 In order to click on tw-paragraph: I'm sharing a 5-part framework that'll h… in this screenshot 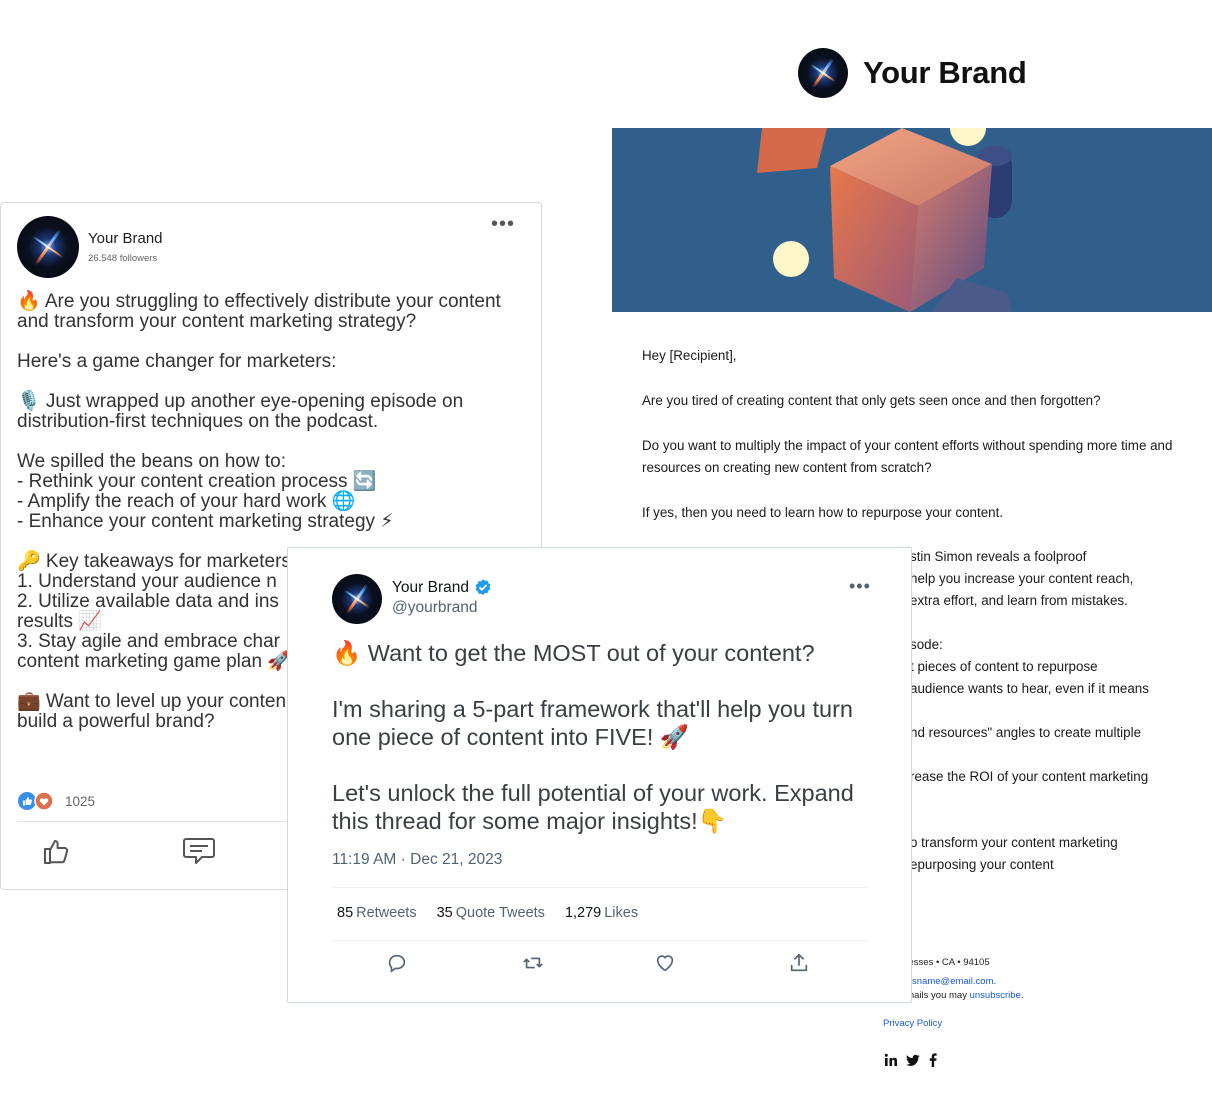, I will do `click(592, 723)`.